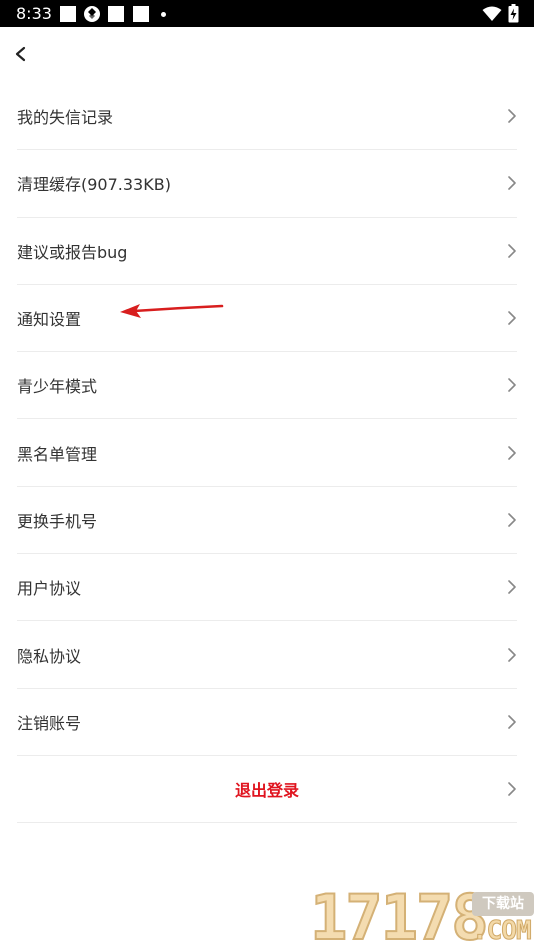 The image size is (534, 950). Describe the element at coordinates (49, 320) in the screenshot. I see `settings-item-label: 通知设置` at that location.